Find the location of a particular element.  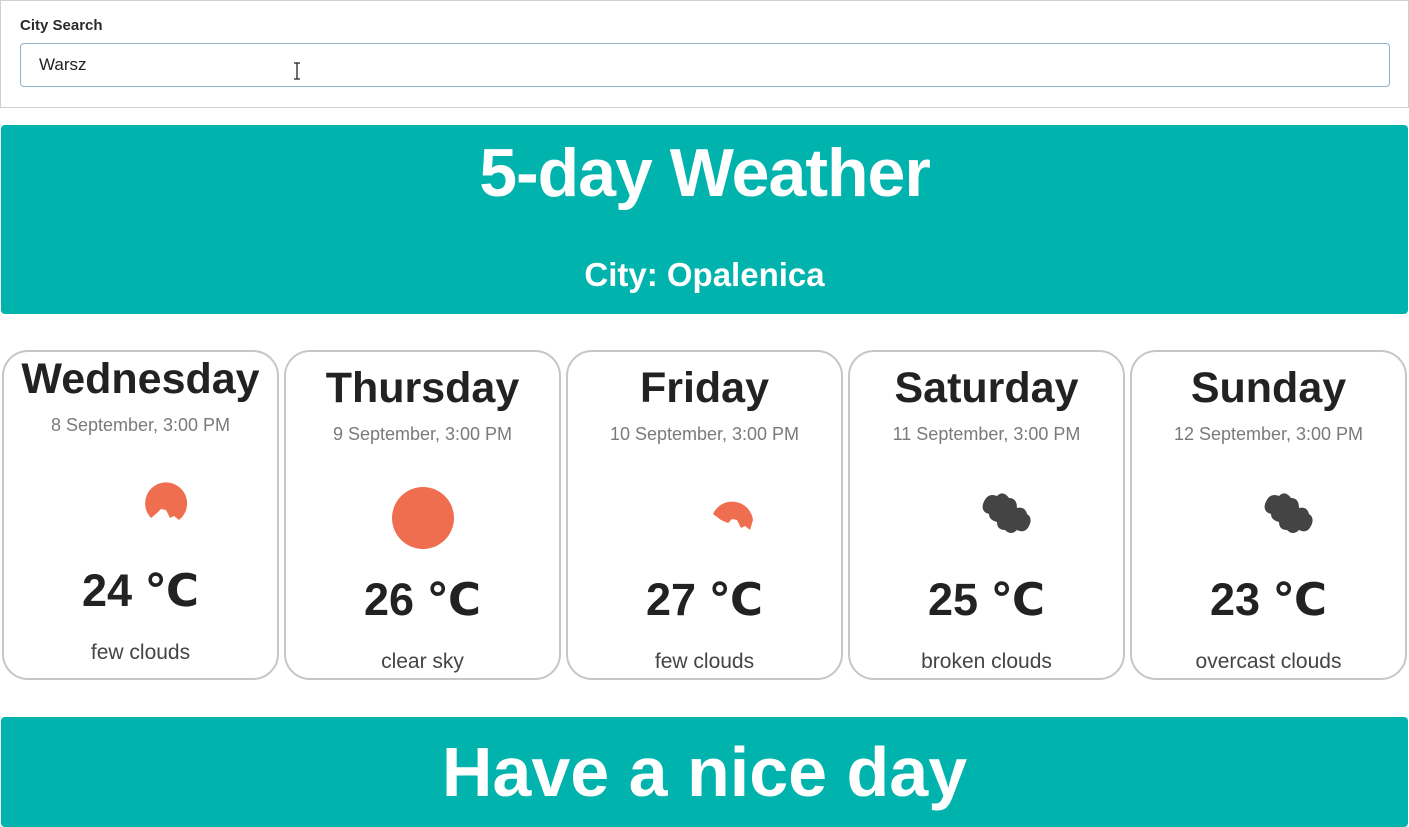

card-date: 8 September, 3:00 PM is located at coordinates (140, 425).